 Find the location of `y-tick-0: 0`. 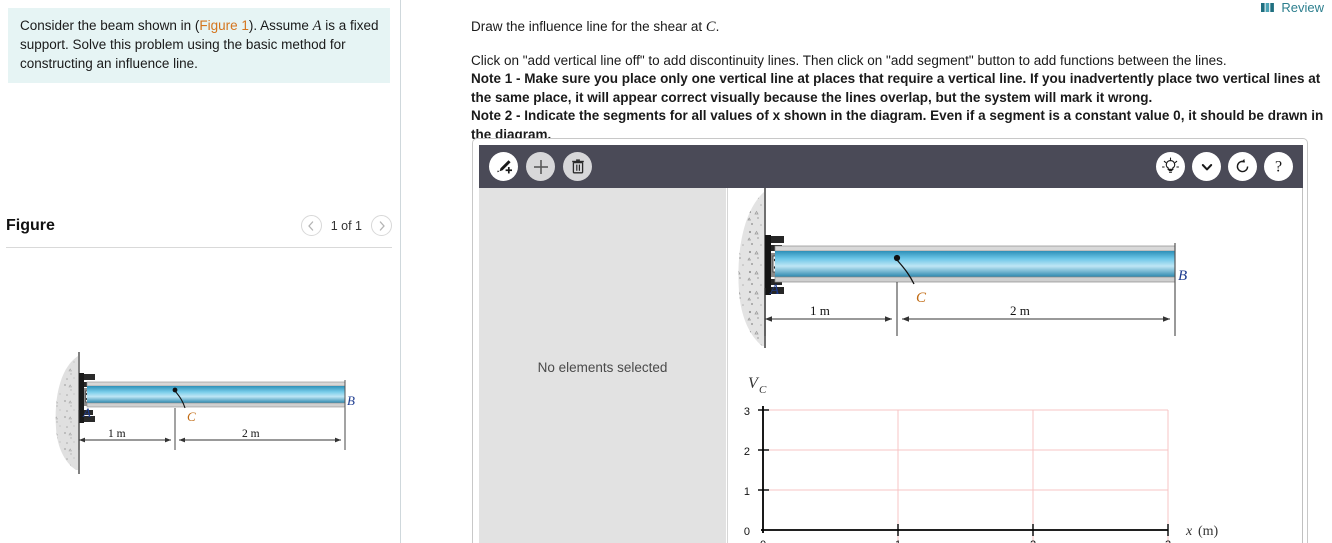

y-tick-0: 0 is located at coordinates (747, 532).